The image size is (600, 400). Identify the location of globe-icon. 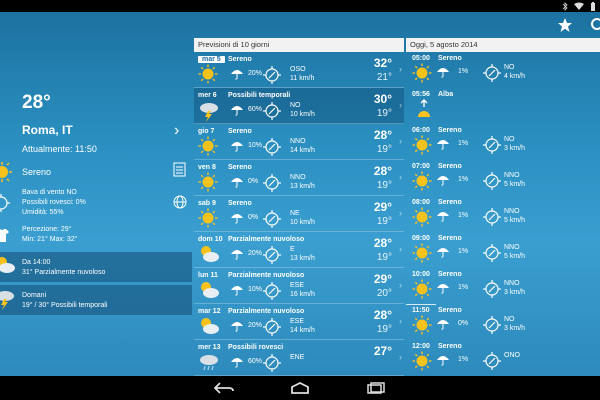
(180, 204).